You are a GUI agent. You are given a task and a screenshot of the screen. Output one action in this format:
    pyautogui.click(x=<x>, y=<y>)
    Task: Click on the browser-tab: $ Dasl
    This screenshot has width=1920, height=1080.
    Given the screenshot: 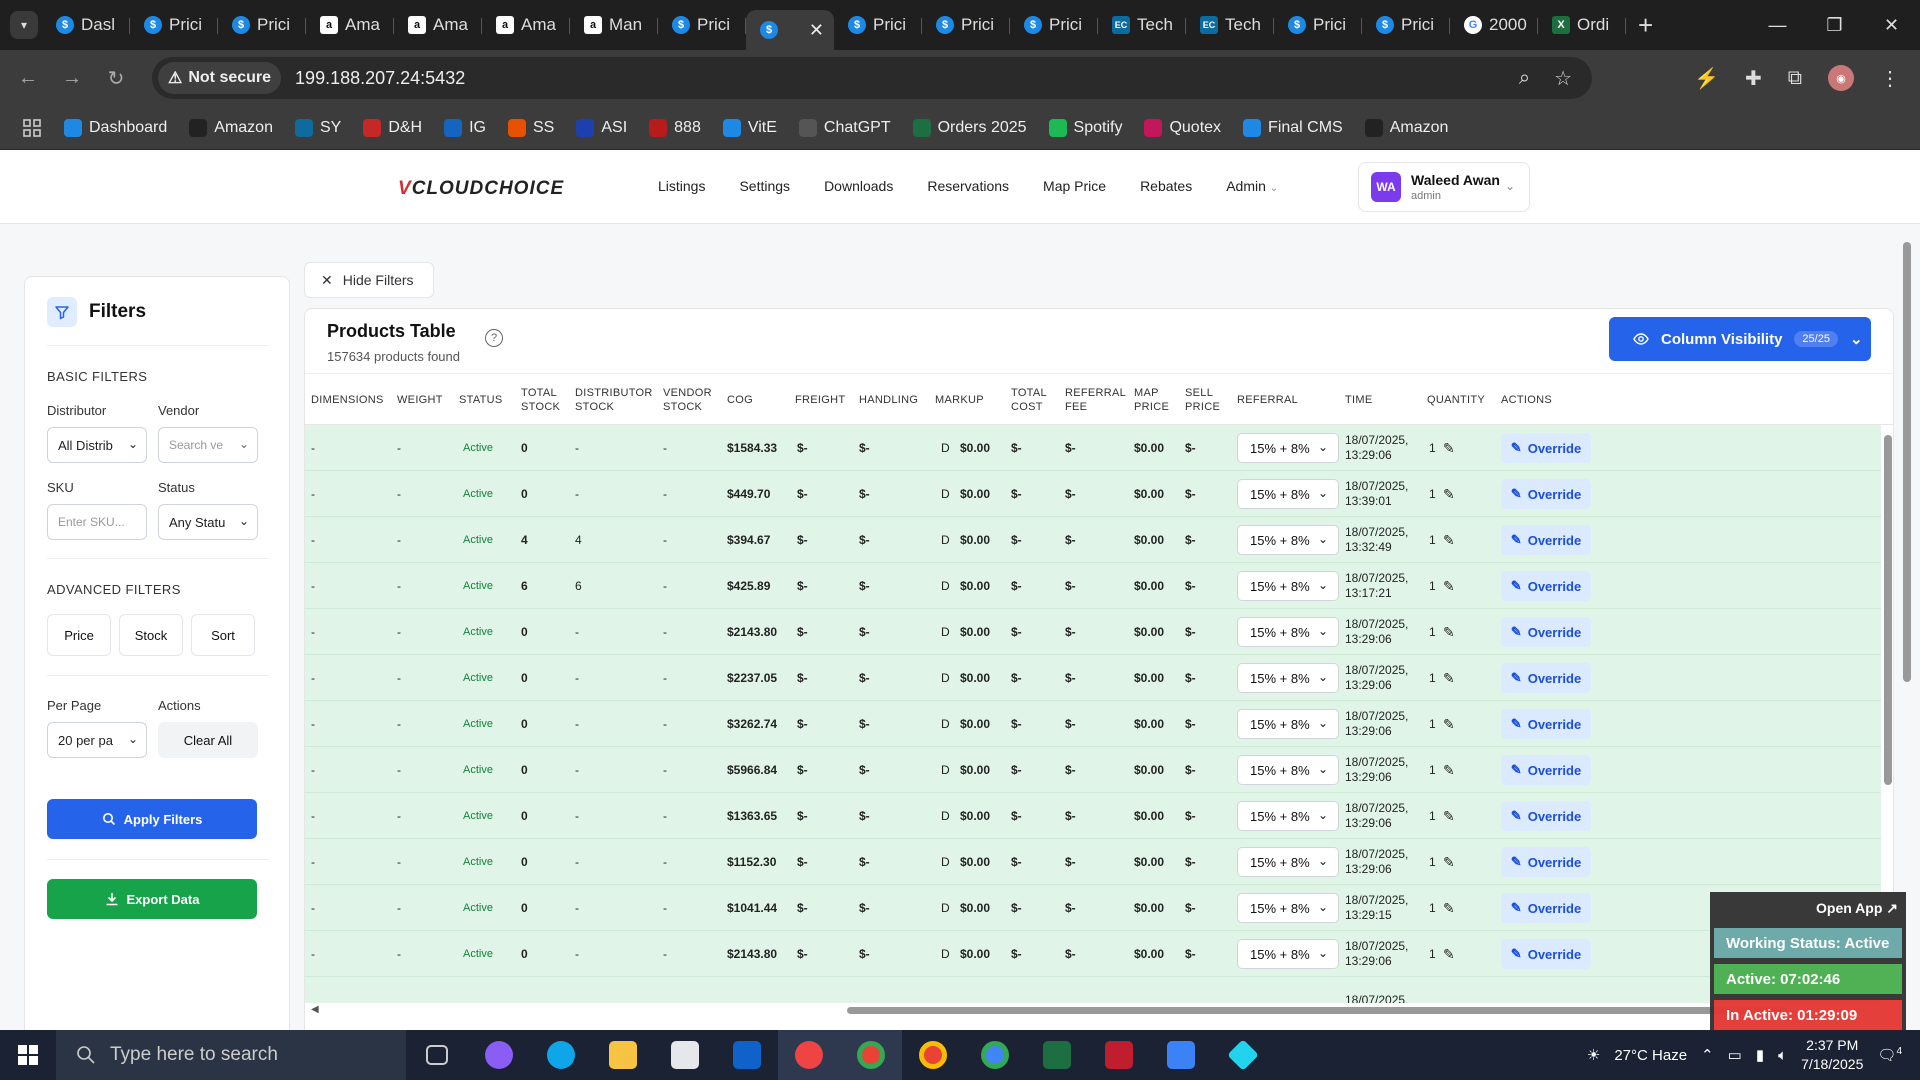 What is the action you would take?
    pyautogui.click(x=86, y=25)
    